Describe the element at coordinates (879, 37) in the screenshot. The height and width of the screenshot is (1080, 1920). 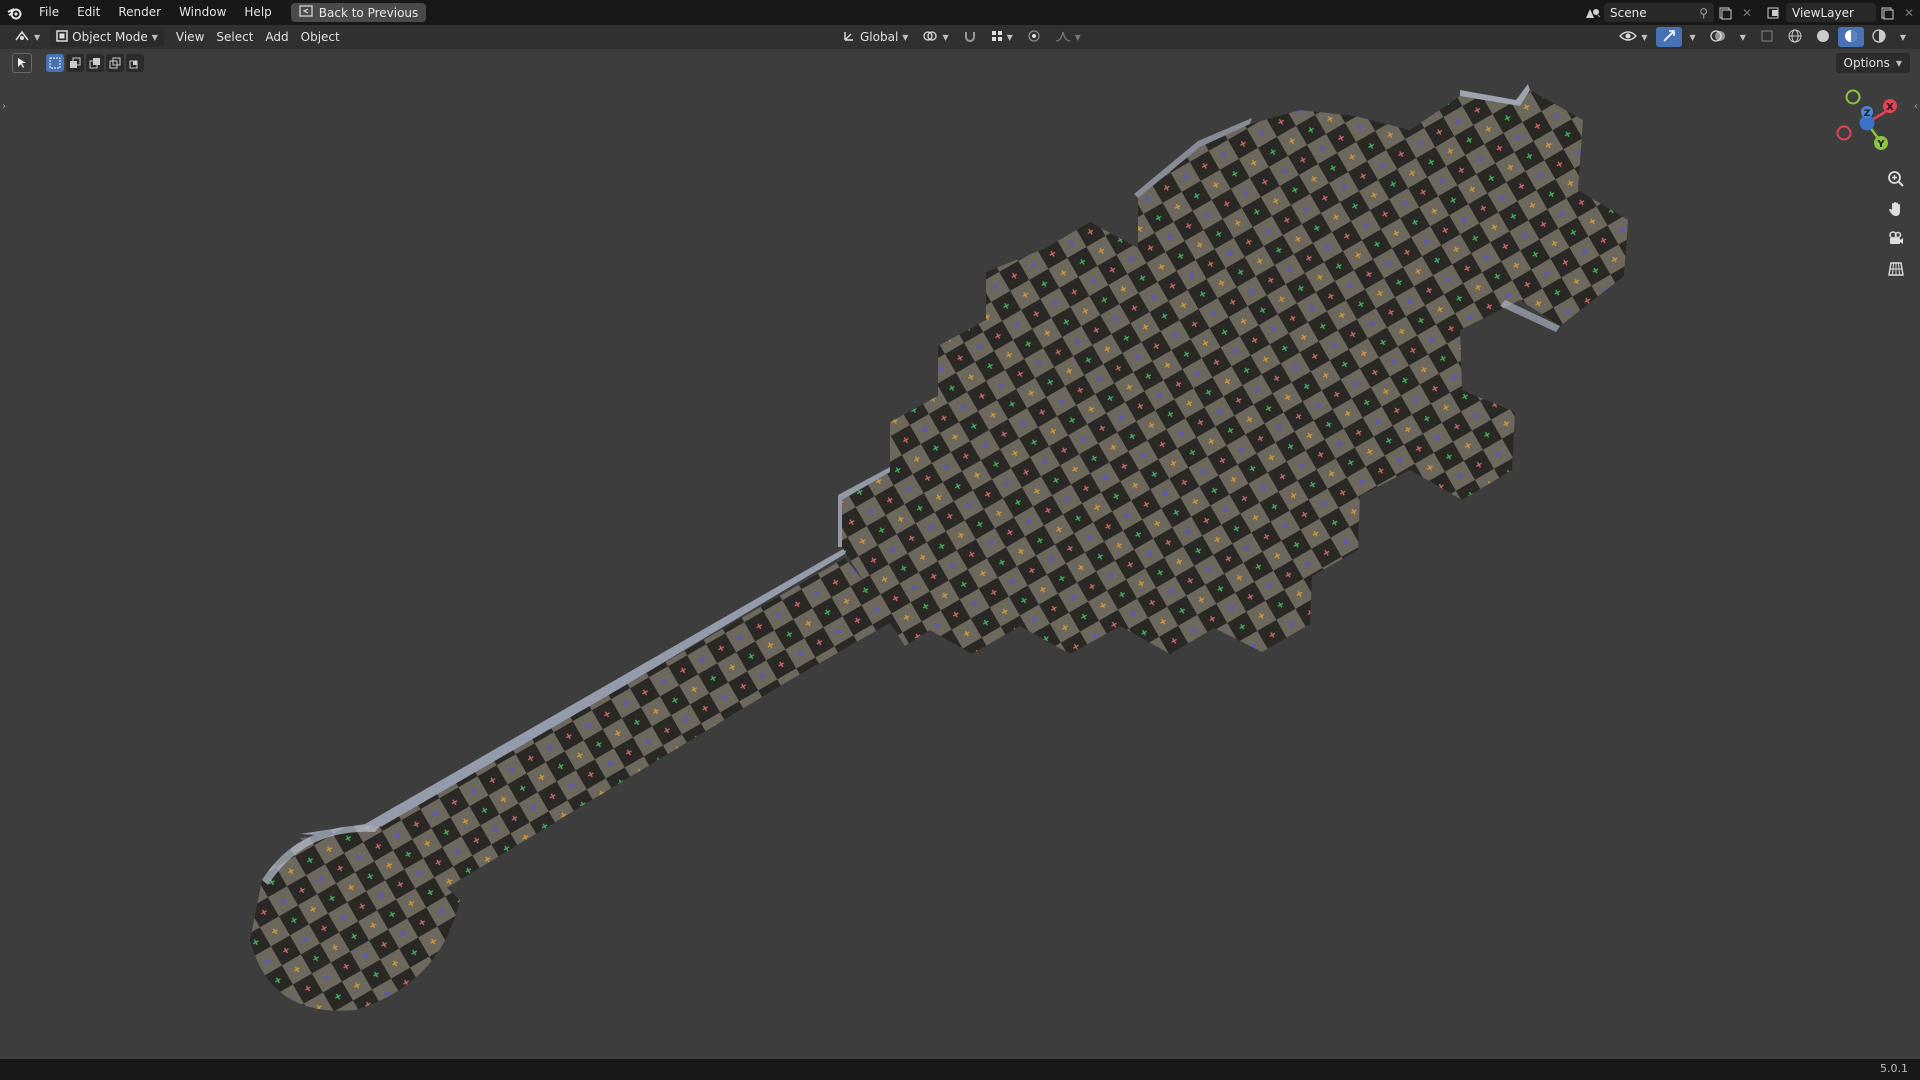
I see `transform-orientation-label: Global` at that location.